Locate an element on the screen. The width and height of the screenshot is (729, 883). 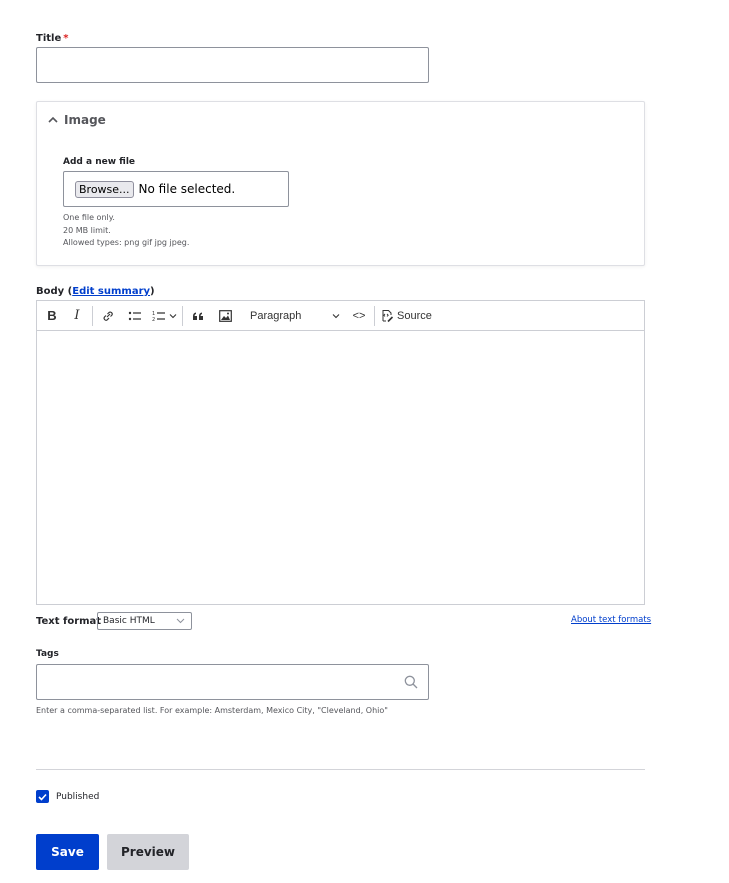
title-label: Title * is located at coordinates (52, 38).